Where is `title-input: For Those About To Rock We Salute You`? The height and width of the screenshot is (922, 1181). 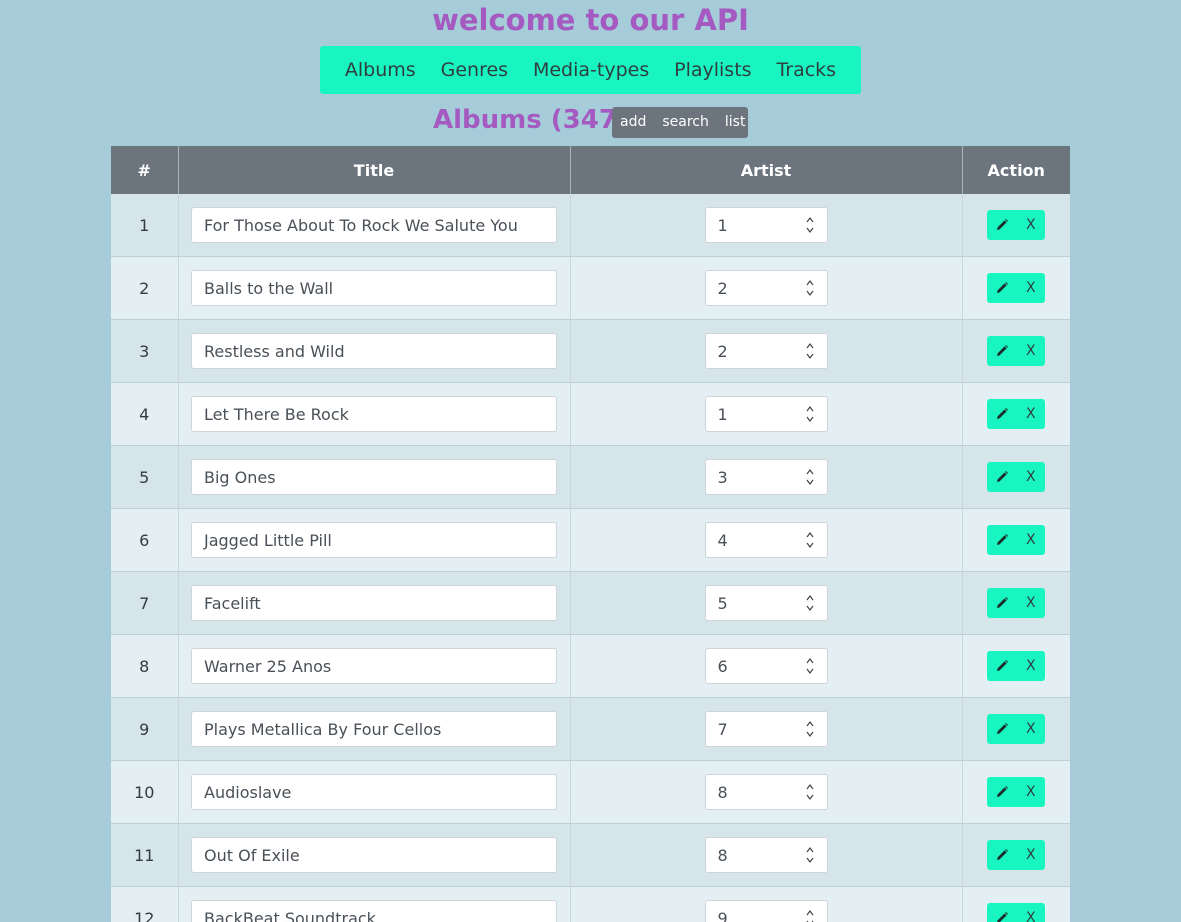 title-input: For Those About To Rock We Salute You is located at coordinates (374, 225).